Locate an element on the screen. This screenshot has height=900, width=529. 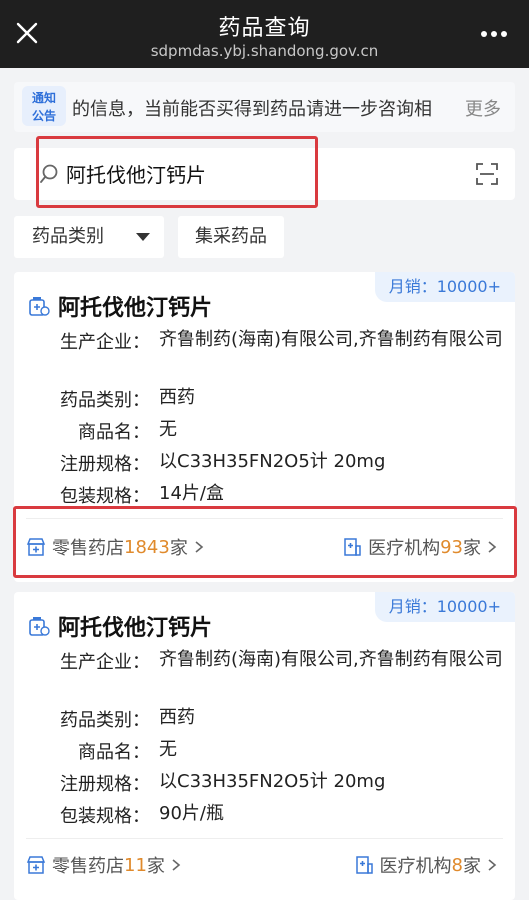
notice-text: 的信息，当前能否买得到药品请进一步咨询相 is located at coordinates (252, 109).